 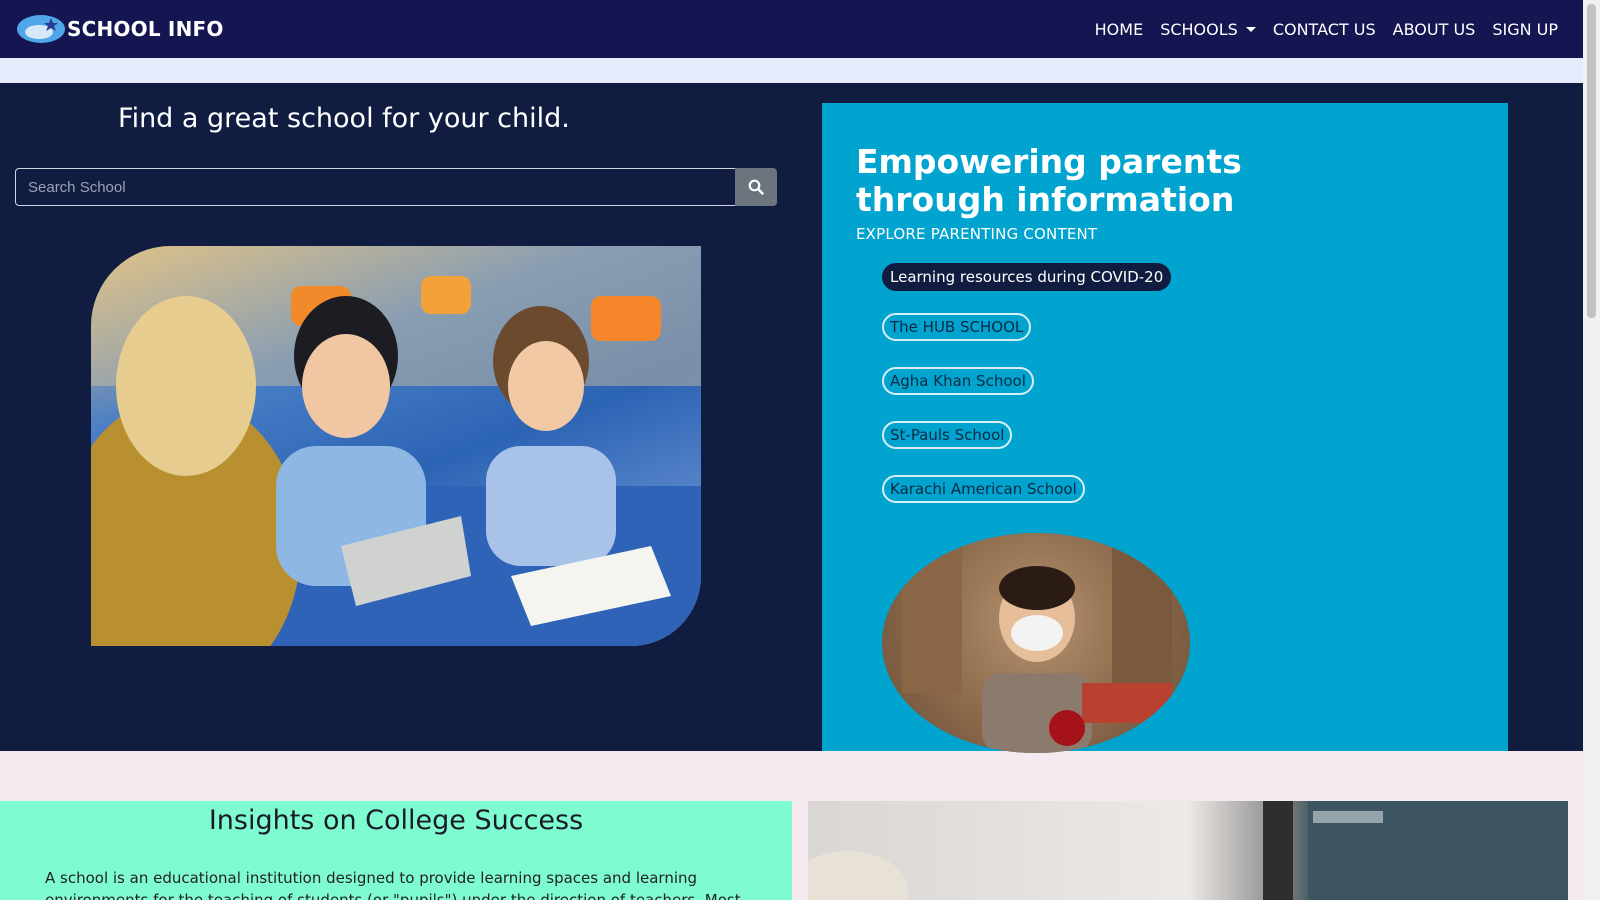 What do you see at coordinates (1434, 29) in the screenshot?
I see `nav-about: ABOUT US` at bounding box center [1434, 29].